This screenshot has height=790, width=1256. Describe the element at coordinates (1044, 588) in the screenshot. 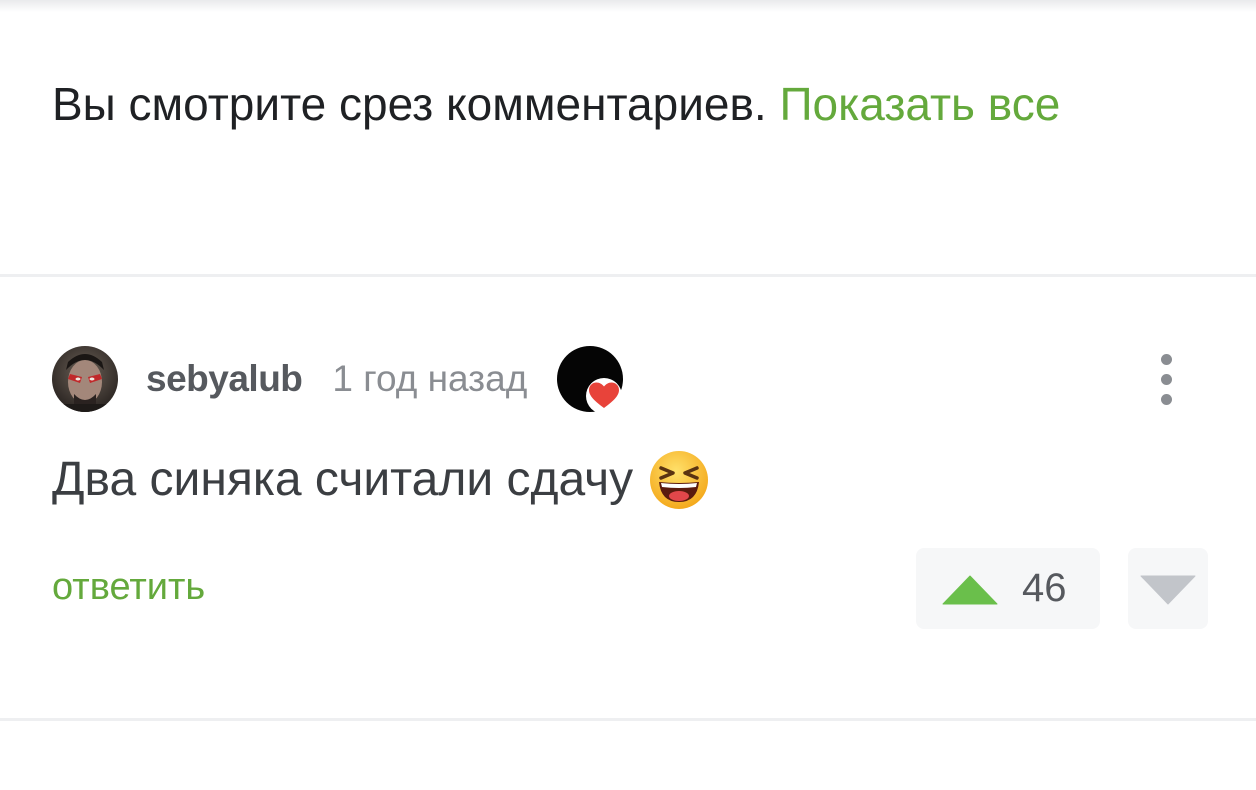

I see `rating-count: 46` at that location.